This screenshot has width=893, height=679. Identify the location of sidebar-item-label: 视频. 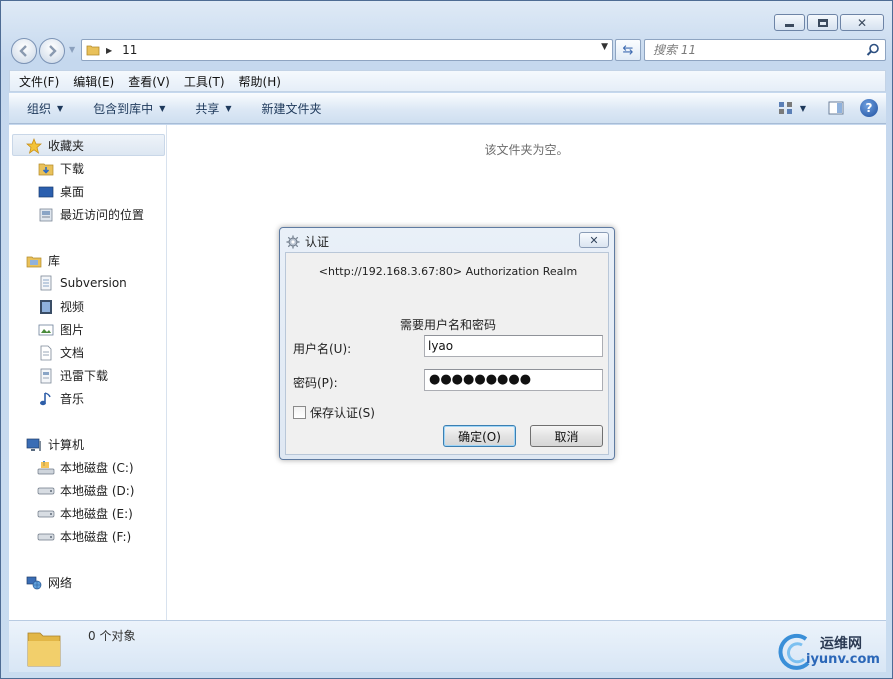
(72, 307).